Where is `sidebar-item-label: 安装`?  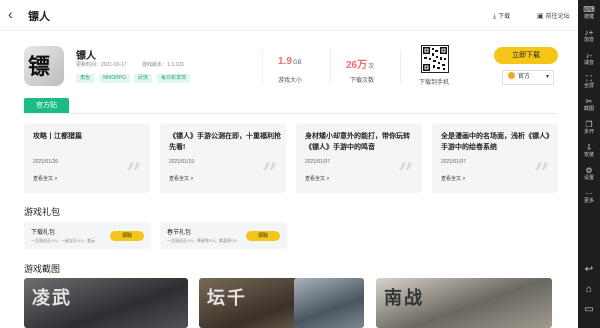
sidebar-item-label: 安装 is located at coordinates (588, 155).